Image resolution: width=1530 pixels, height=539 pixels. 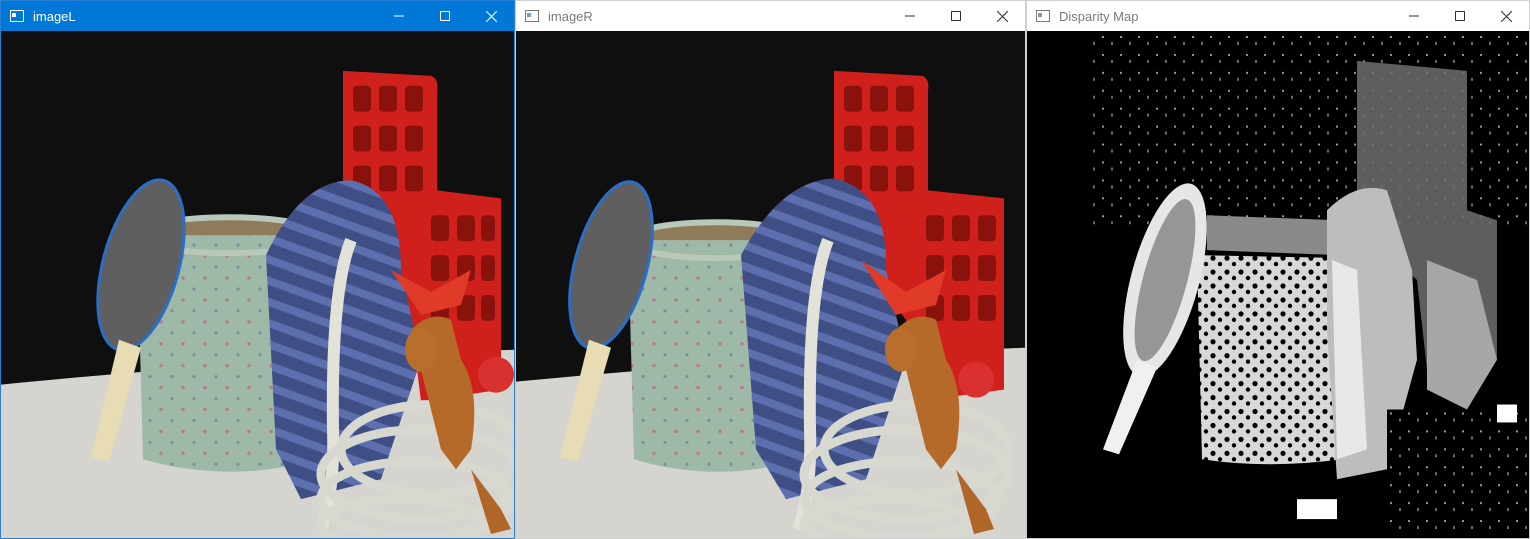 What do you see at coordinates (54, 16) in the screenshot?
I see `window-title: imageL` at bounding box center [54, 16].